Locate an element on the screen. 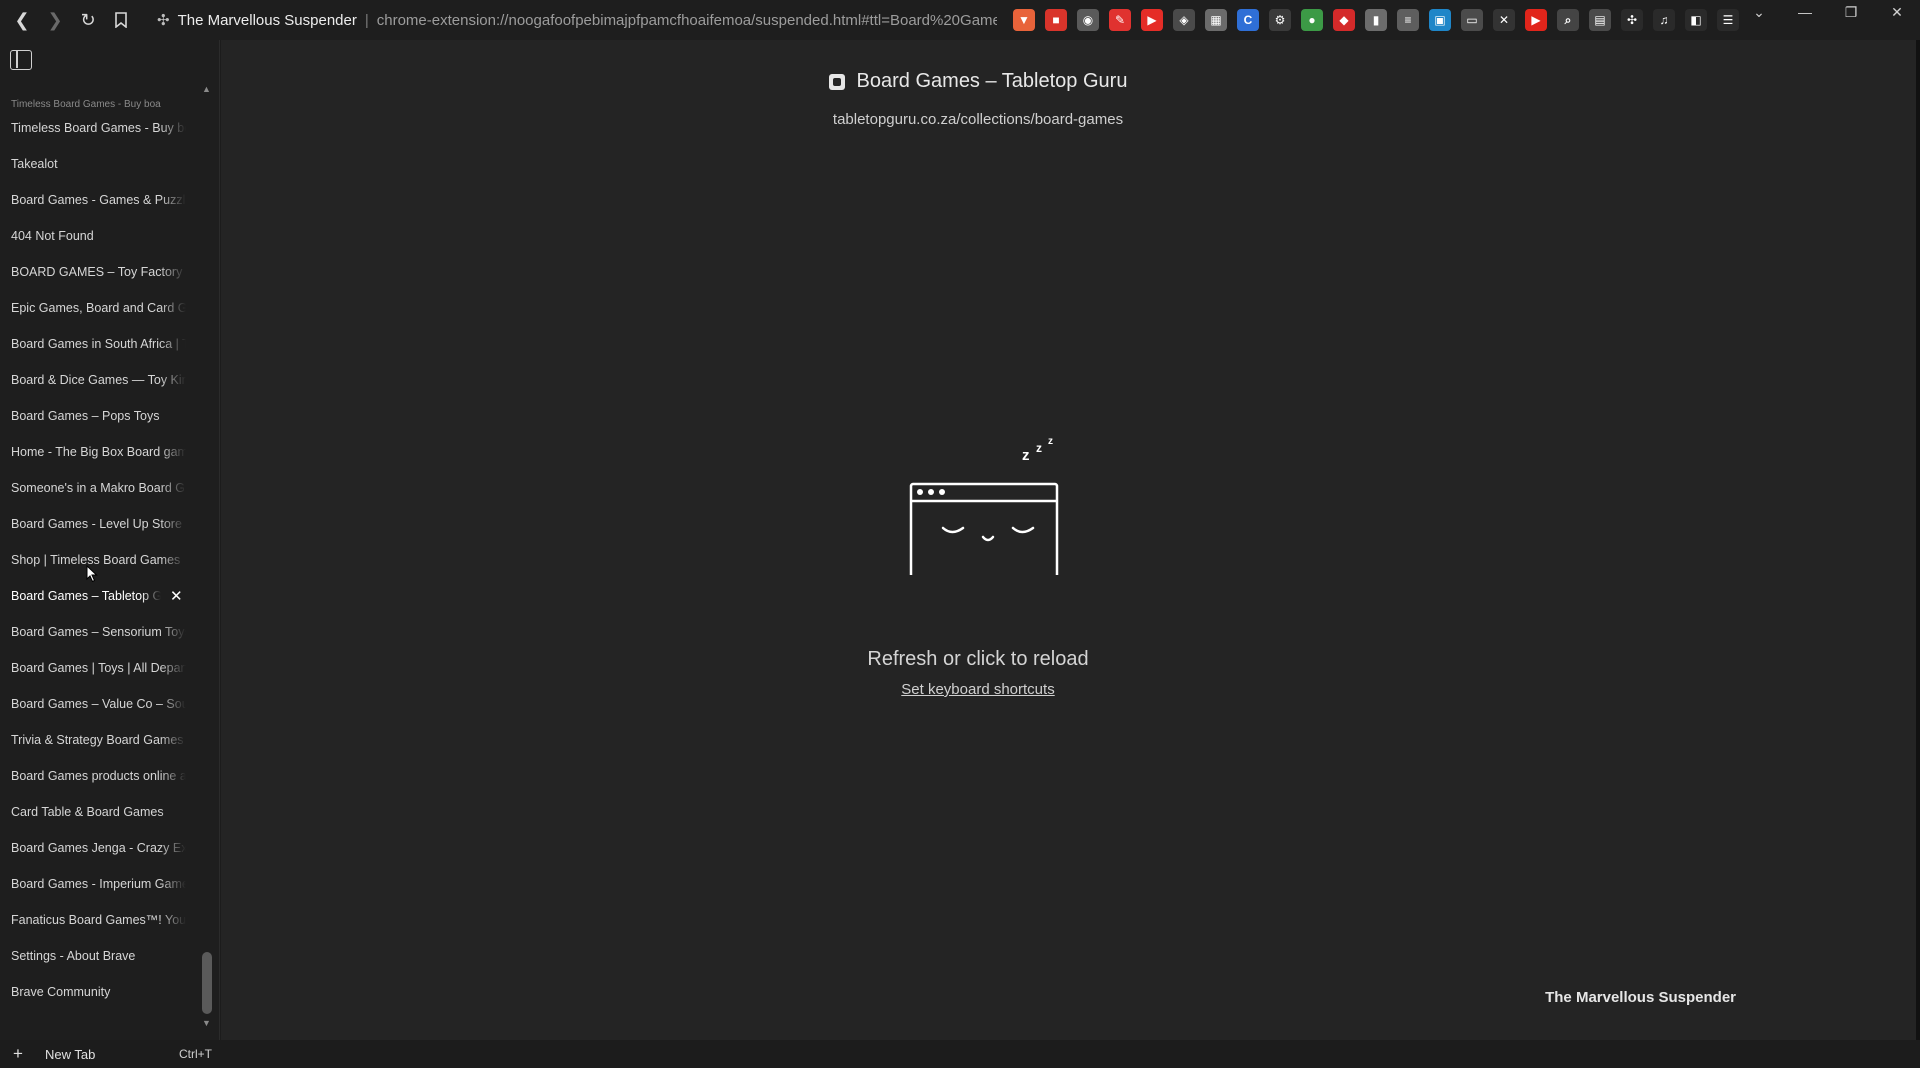 This screenshot has height=1068, width=1920. tab-title: 404 Not Found is located at coordinates (52, 236).